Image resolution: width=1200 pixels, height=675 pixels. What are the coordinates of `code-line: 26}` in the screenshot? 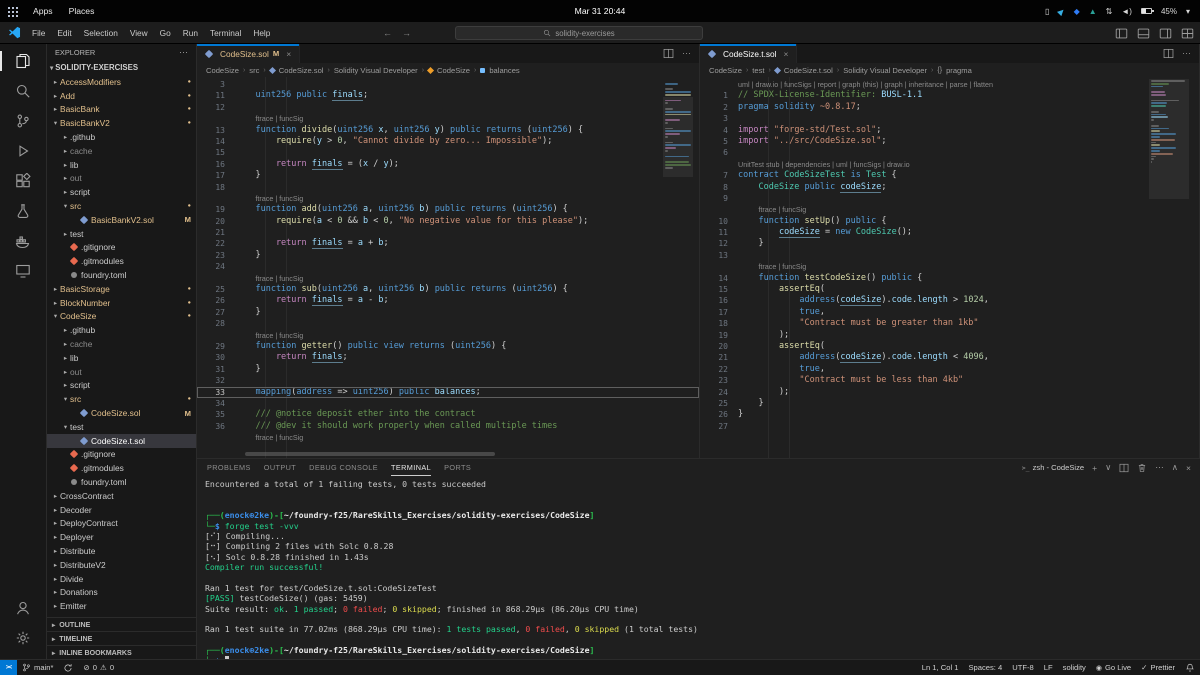 It's located at (949, 414).